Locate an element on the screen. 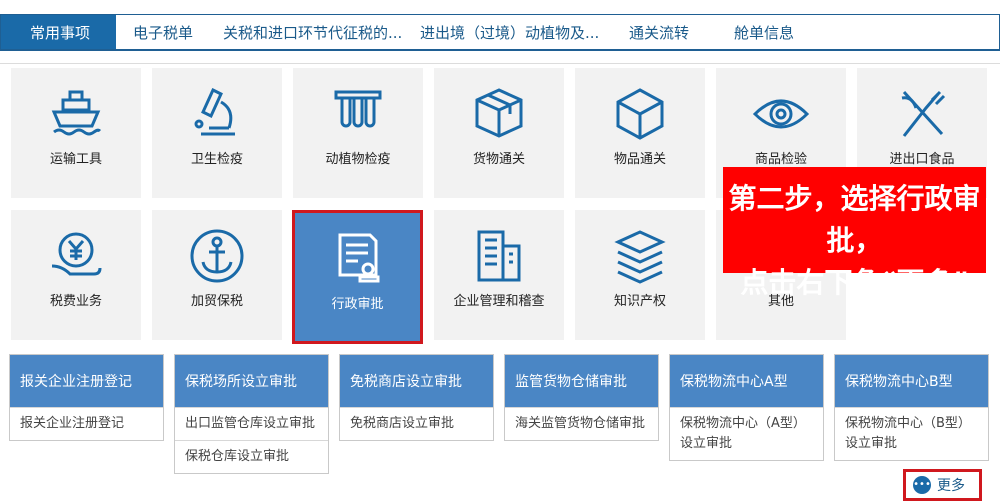  yuan-hand-icon is located at coordinates (76, 254).